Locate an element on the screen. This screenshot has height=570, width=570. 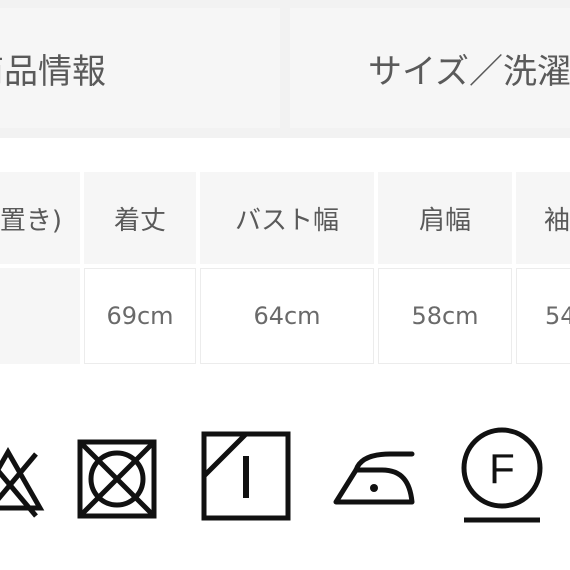
tab-label: サイズ／洗濯 is located at coordinates (469, 71).